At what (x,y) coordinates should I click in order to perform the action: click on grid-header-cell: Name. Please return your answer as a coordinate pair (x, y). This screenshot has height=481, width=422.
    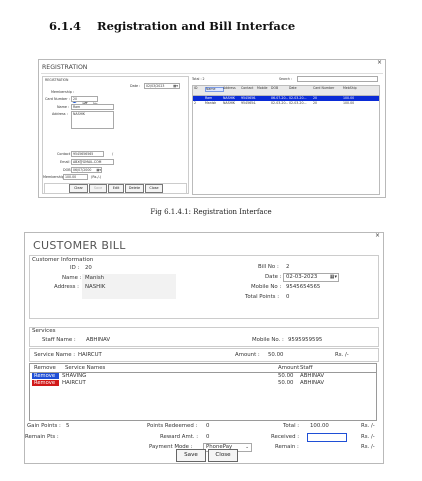
    Looking at the image, I should click on (214, 90).